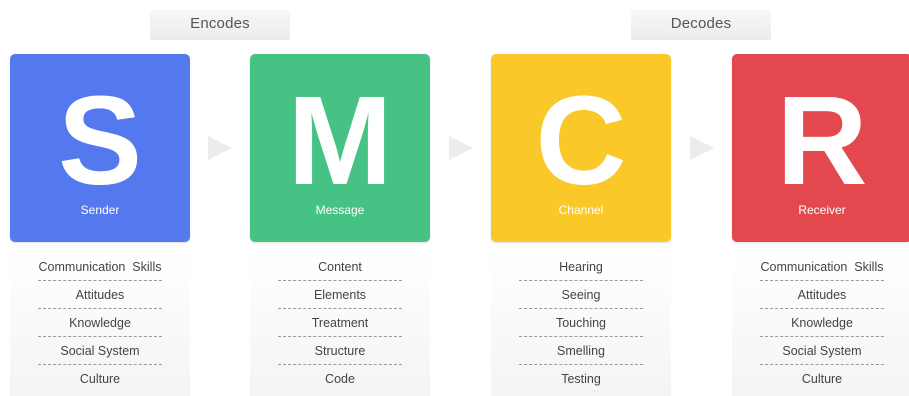 The width and height of the screenshot is (909, 396). I want to click on list-item: Code, so click(340, 379).